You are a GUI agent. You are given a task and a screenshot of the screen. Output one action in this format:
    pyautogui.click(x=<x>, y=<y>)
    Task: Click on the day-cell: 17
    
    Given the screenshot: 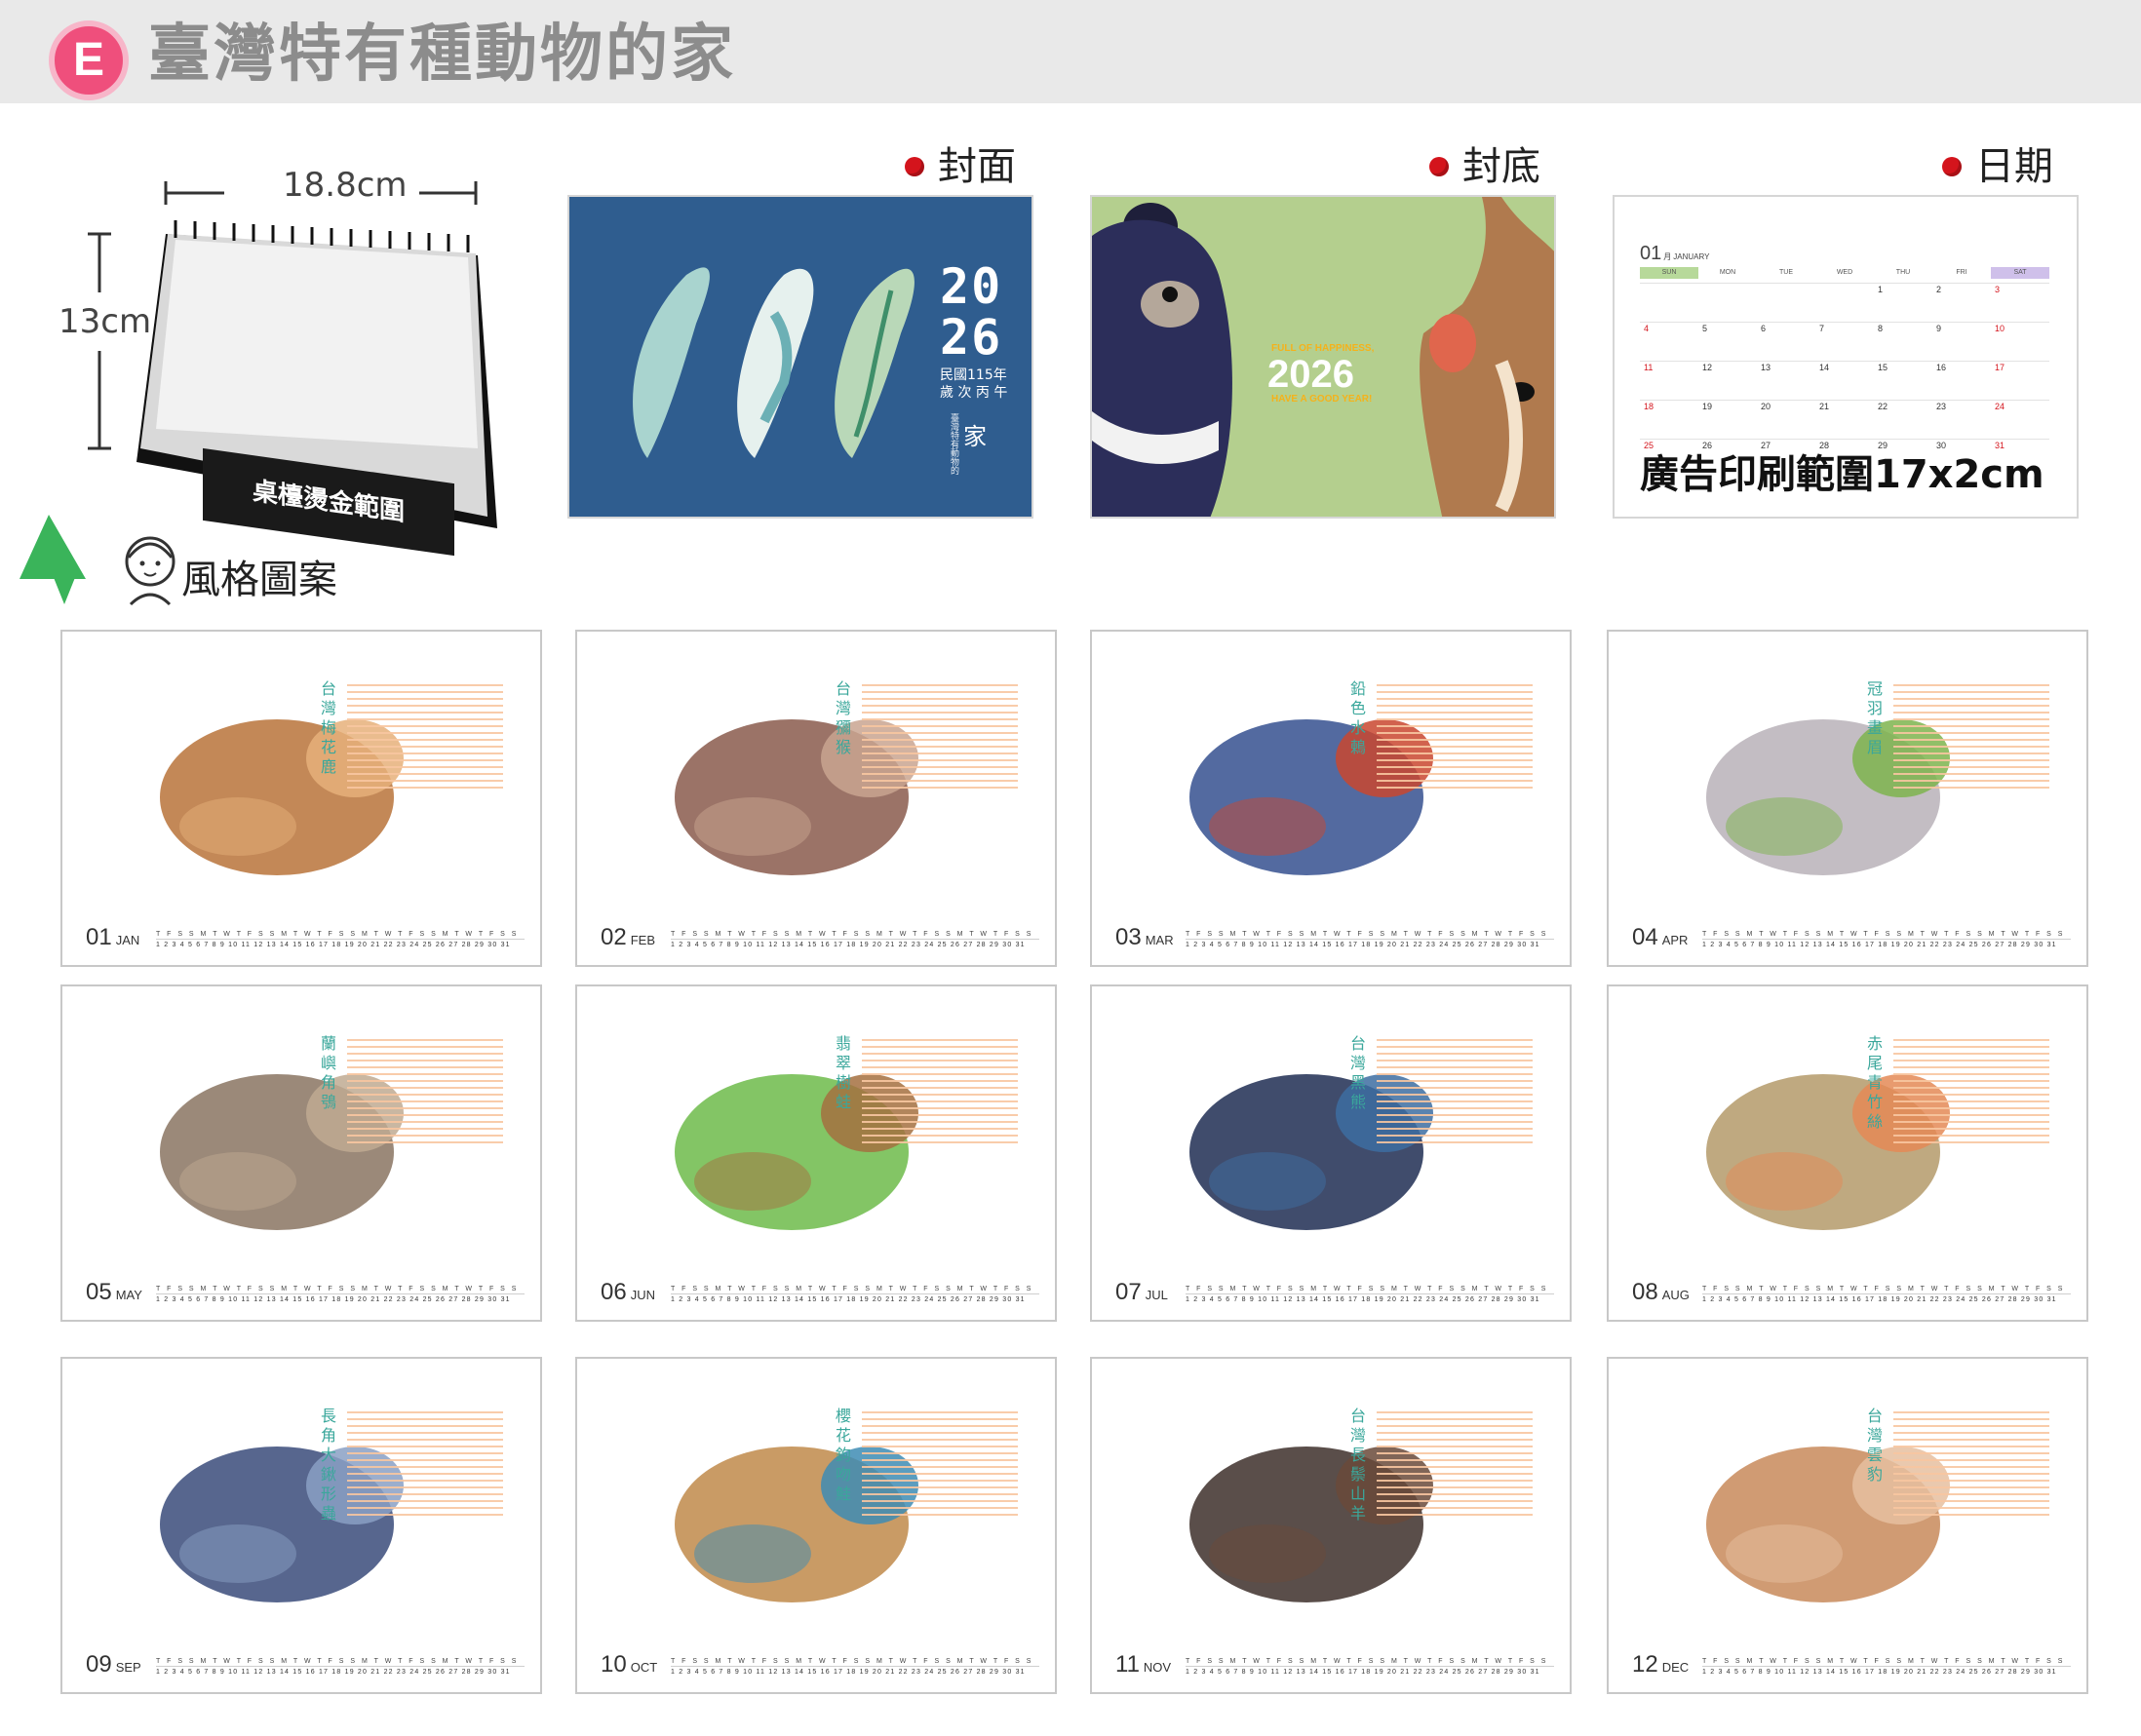 What is the action you would take?
    pyautogui.click(x=2020, y=378)
    